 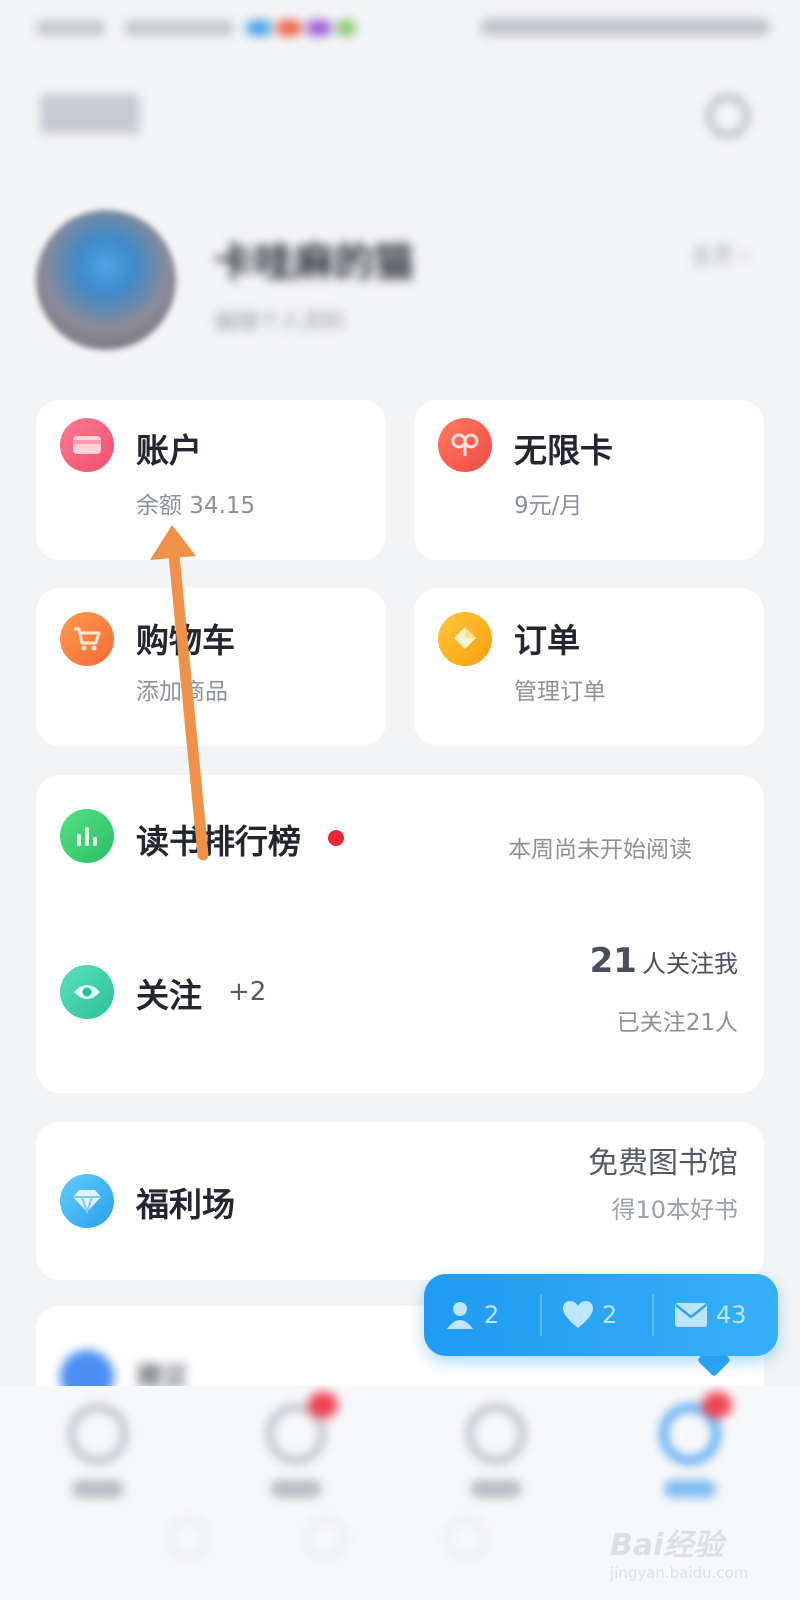 I want to click on profile-homepage-link: 主页 ›, so click(x=720, y=254).